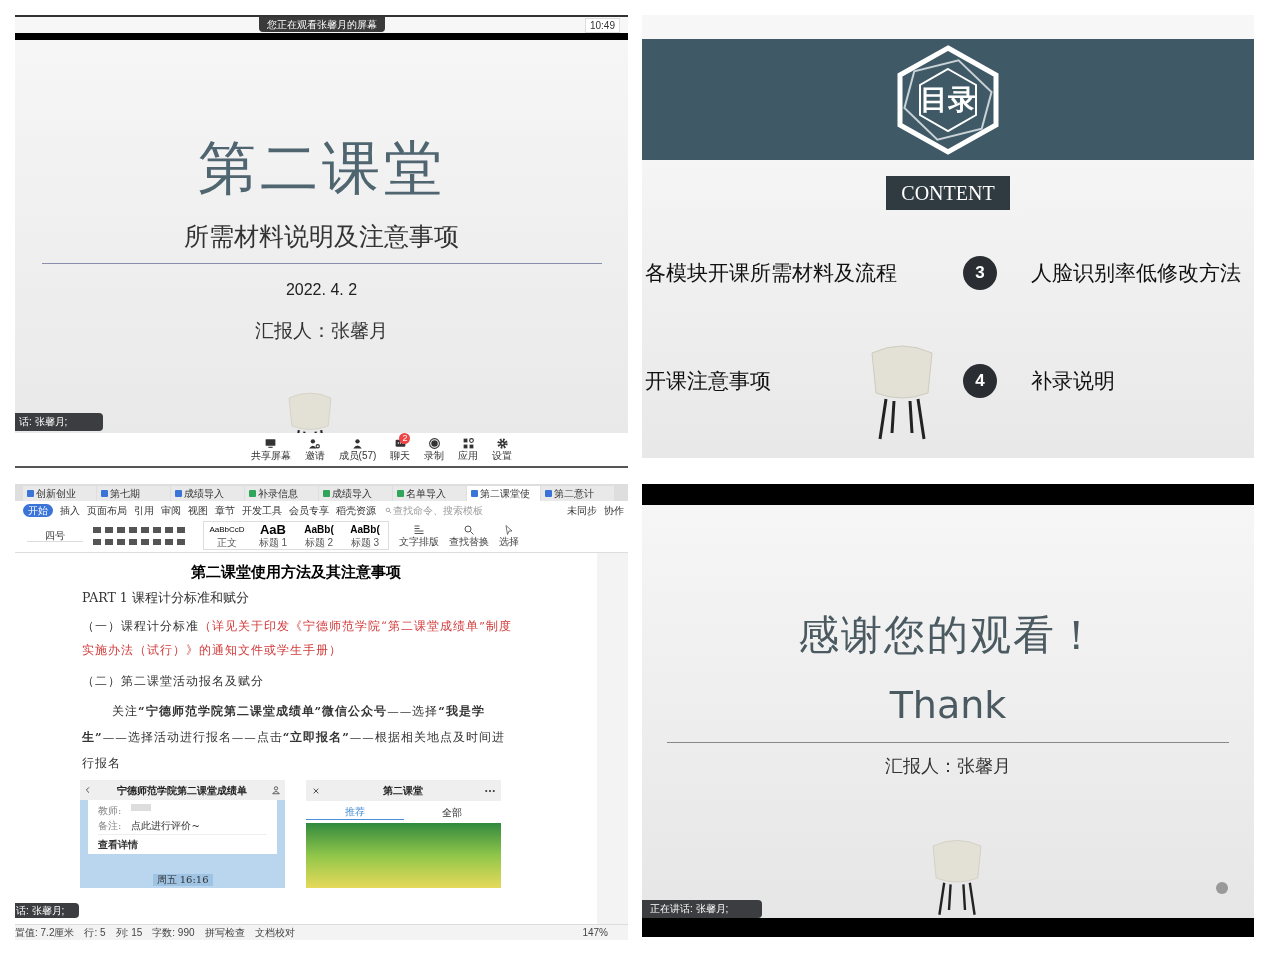  I want to click on app-tab: 全部, so click(452, 812).